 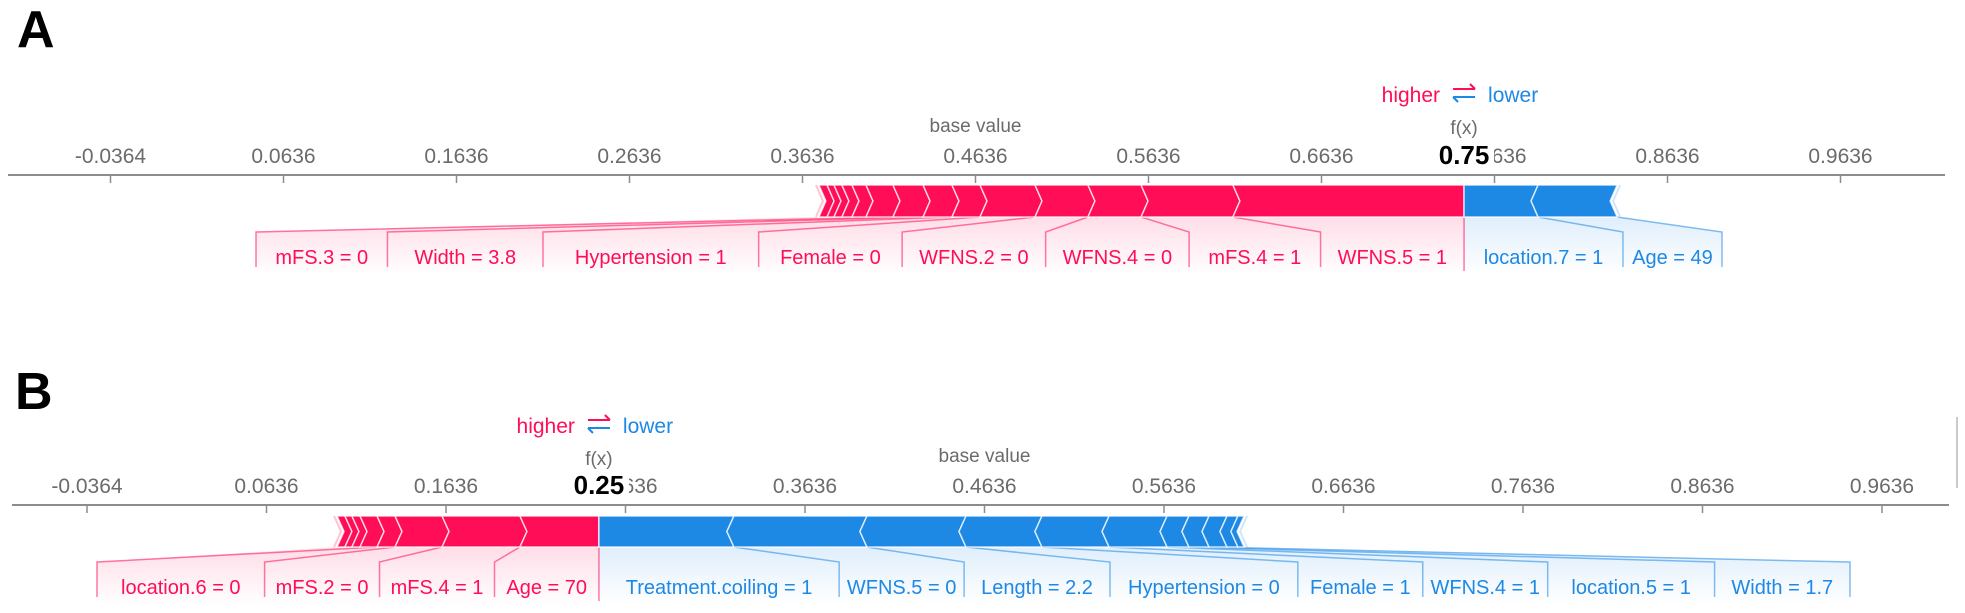 What do you see at coordinates (181, 588) in the screenshot?
I see `positive-feature-label: location.6 = 0` at bounding box center [181, 588].